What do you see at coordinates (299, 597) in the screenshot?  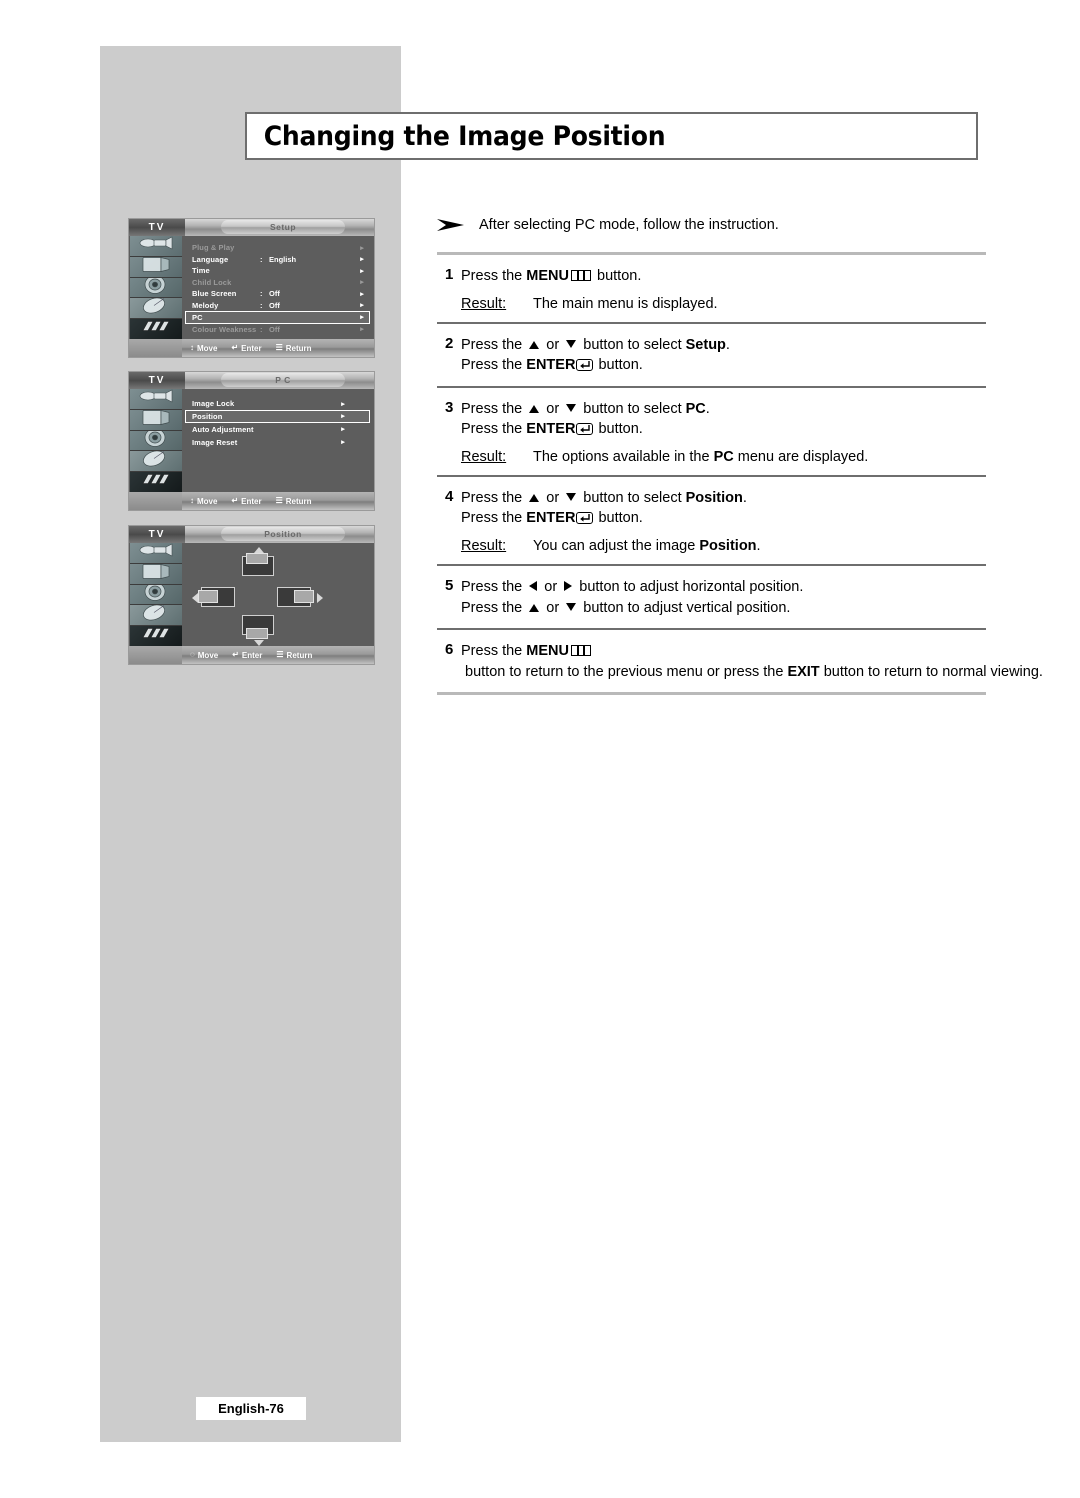 I see `position-right-indicator` at bounding box center [299, 597].